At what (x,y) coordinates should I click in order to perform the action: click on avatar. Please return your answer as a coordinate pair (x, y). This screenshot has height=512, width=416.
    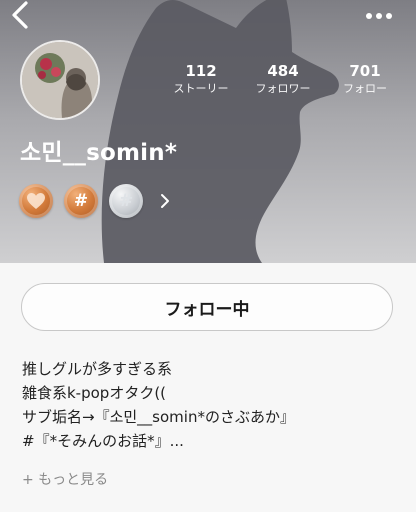
    Looking at the image, I should click on (60, 80).